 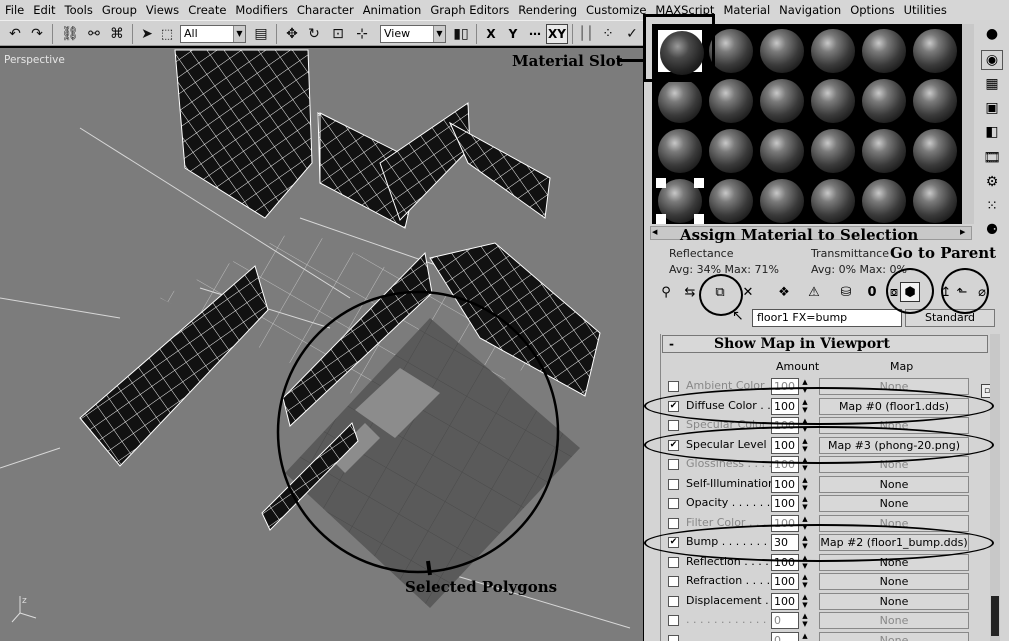 I want to click on video-color-check-icon: ◧, so click(x=992, y=132).